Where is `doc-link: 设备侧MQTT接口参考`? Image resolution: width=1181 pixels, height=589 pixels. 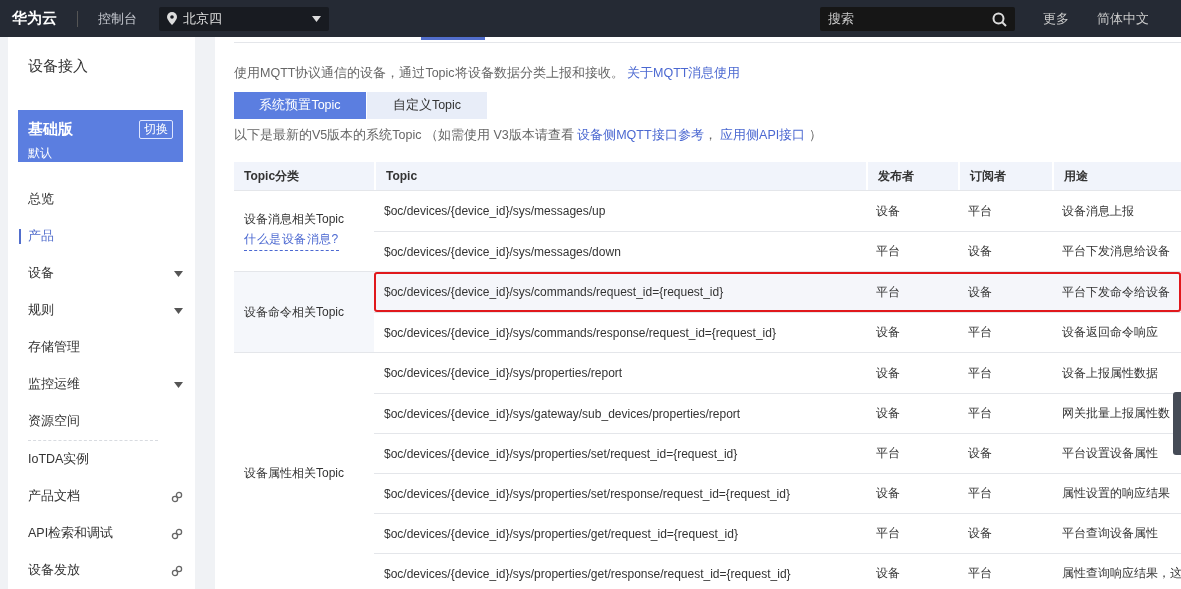
doc-link: 设备侧MQTT接口参考 is located at coordinates (640, 135).